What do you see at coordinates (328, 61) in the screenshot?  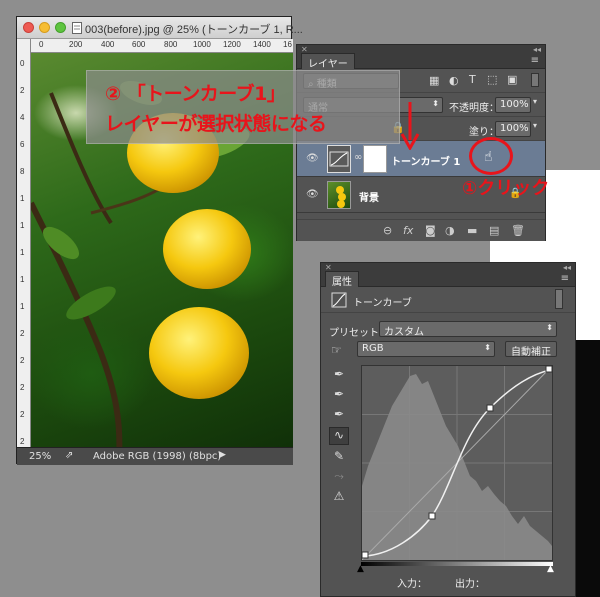 I see `tab-layers: レイヤー` at bounding box center [328, 61].